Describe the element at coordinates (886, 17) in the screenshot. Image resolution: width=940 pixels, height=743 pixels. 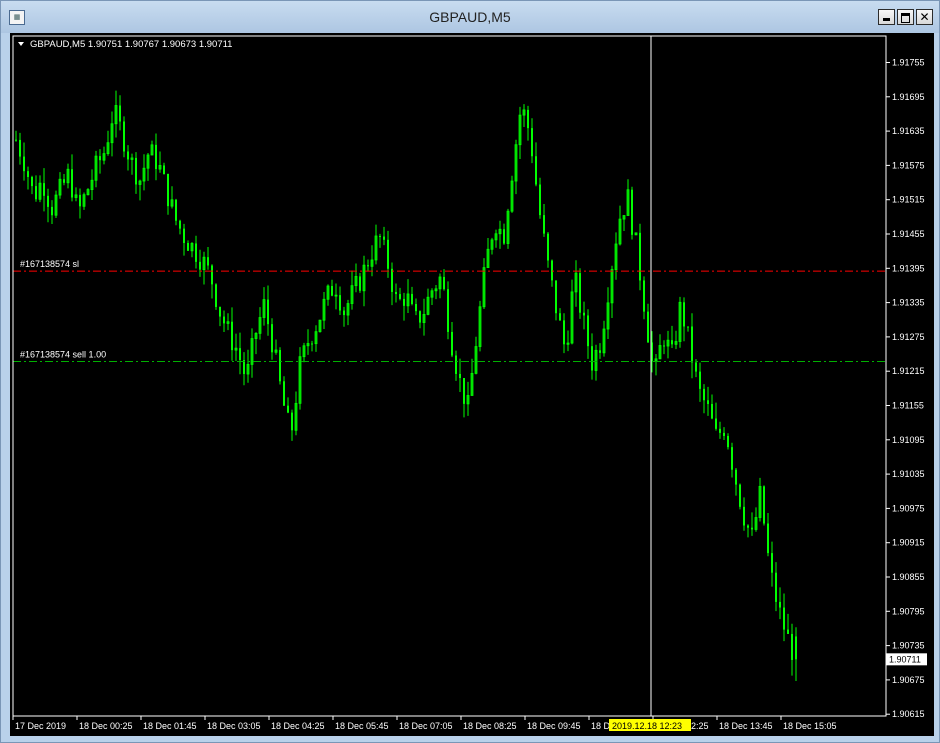
I see `minimize-button` at that location.